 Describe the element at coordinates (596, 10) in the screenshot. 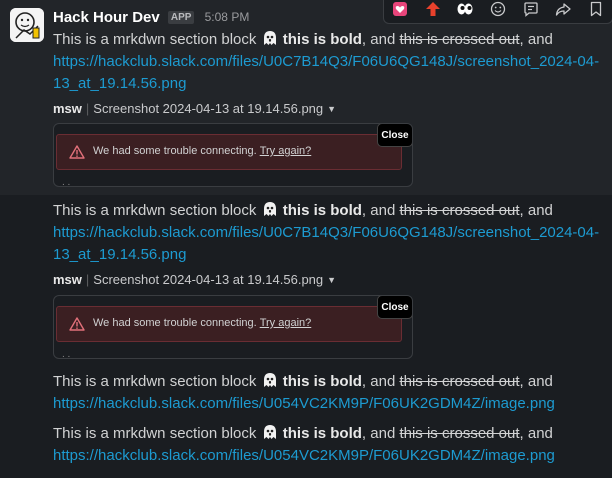

I see `bookmark-icon` at that location.